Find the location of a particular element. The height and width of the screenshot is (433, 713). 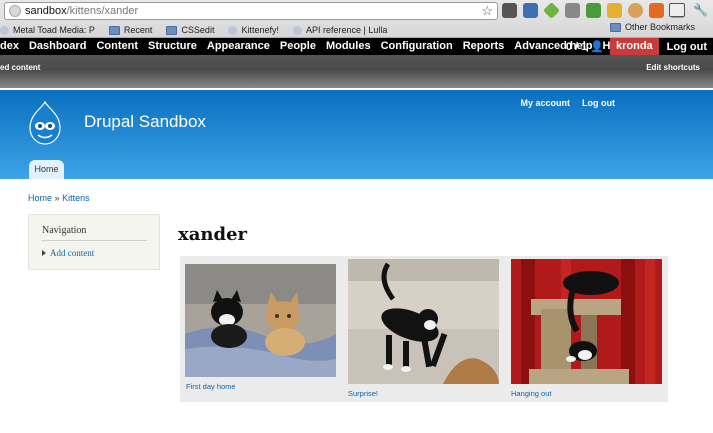

page-menu-icon is located at coordinates (677, 10).